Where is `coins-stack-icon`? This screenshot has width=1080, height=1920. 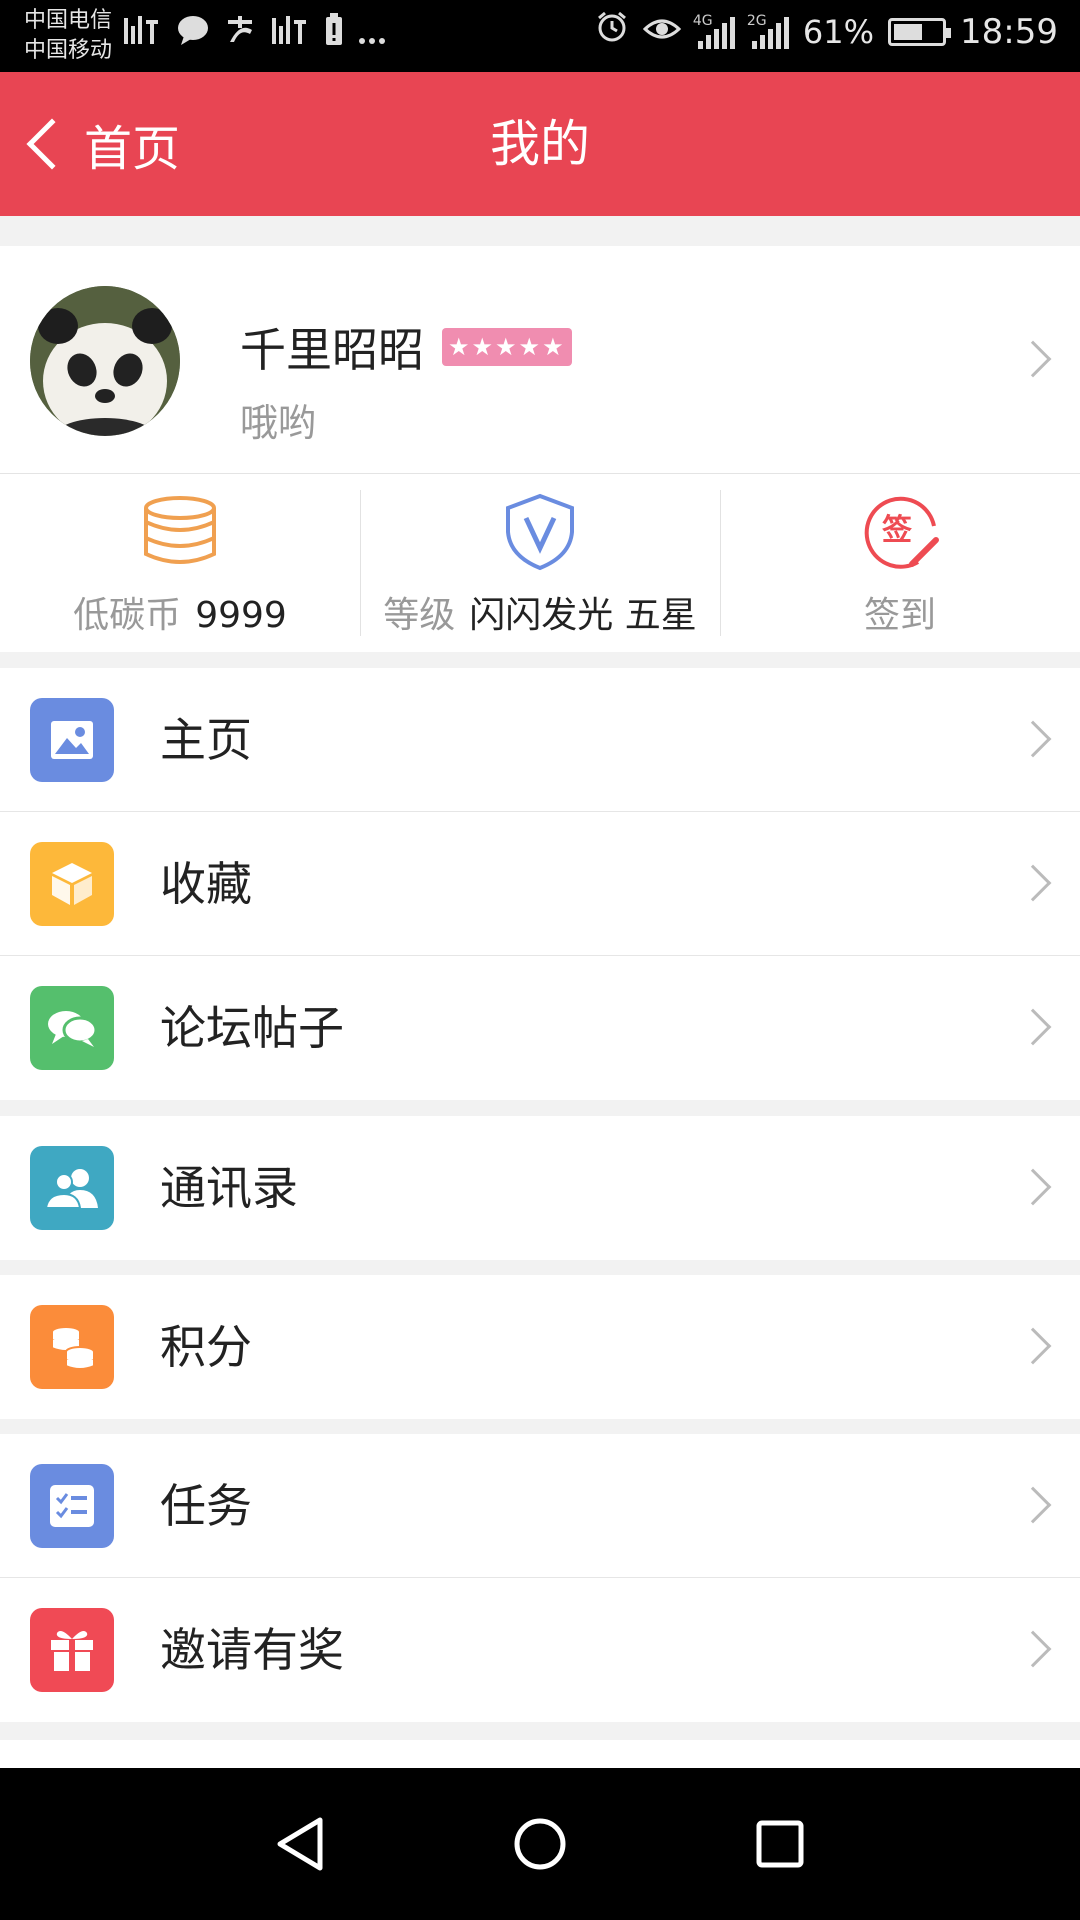 coins-stack-icon is located at coordinates (180, 530).